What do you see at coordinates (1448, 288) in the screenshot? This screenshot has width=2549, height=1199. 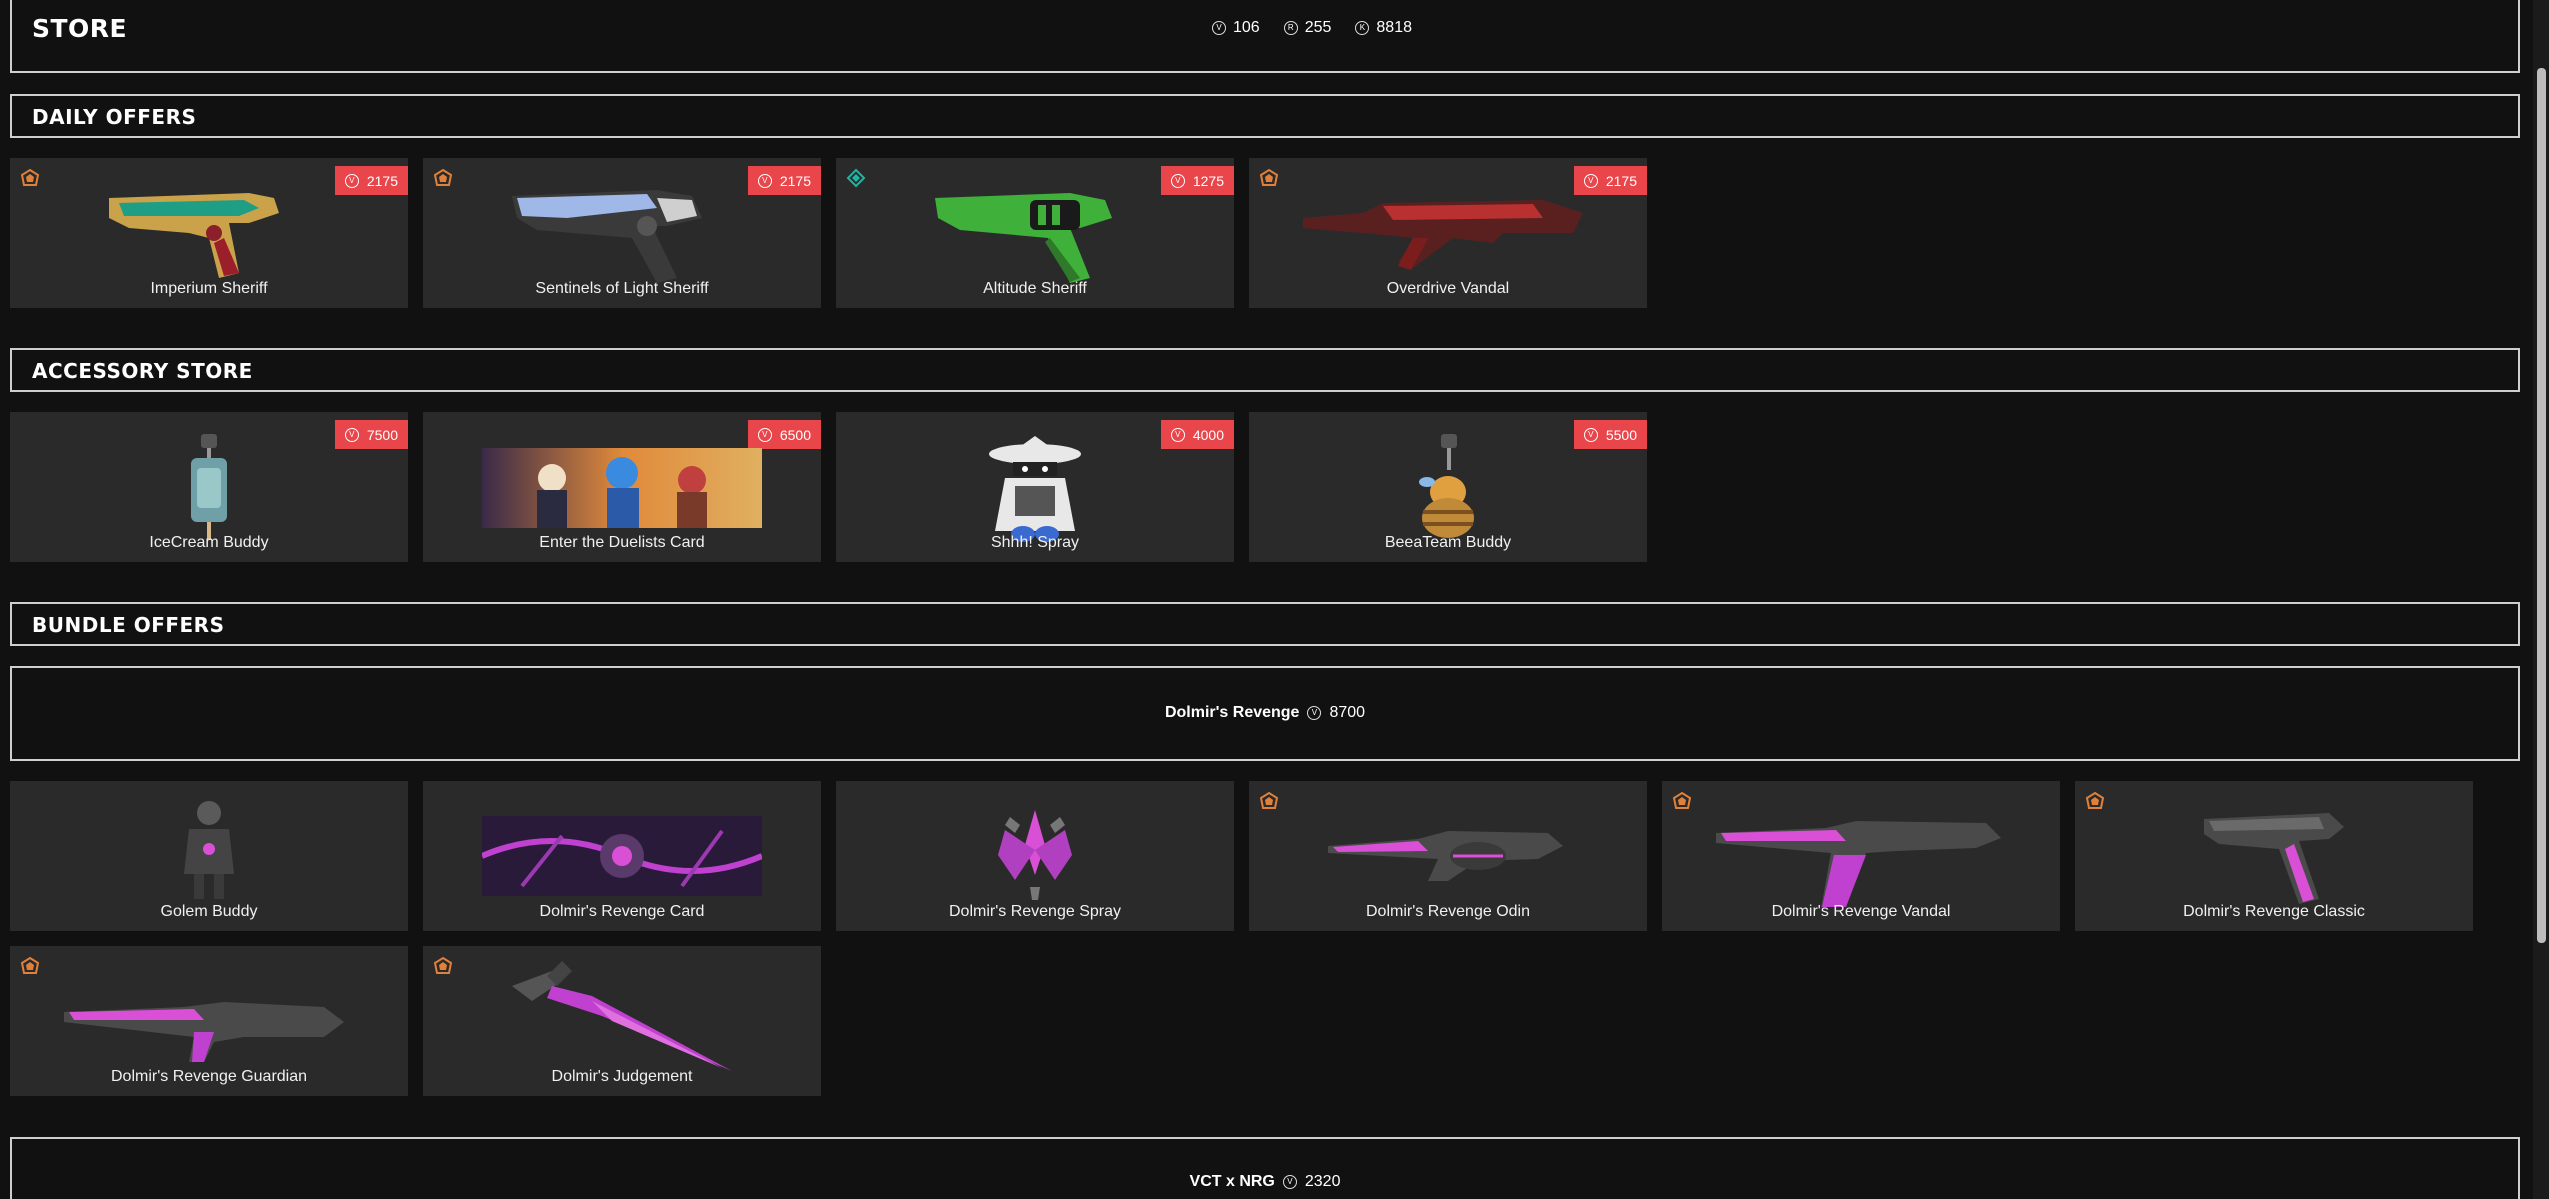 I see `item-name: Overdrive Vandal` at bounding box center [1448, 288].